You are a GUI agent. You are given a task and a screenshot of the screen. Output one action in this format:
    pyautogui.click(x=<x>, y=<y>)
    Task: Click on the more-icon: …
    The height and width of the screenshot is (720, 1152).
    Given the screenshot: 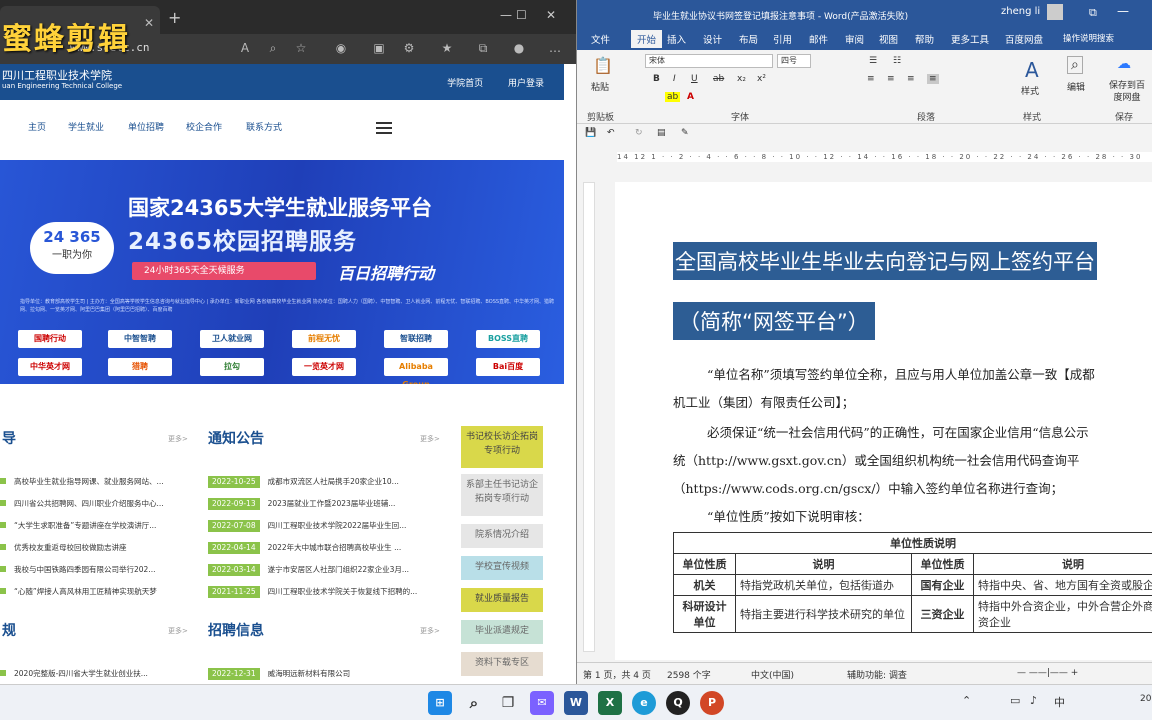 What is the action you would take?
    pyautogui.click(x=555, y=48)
    